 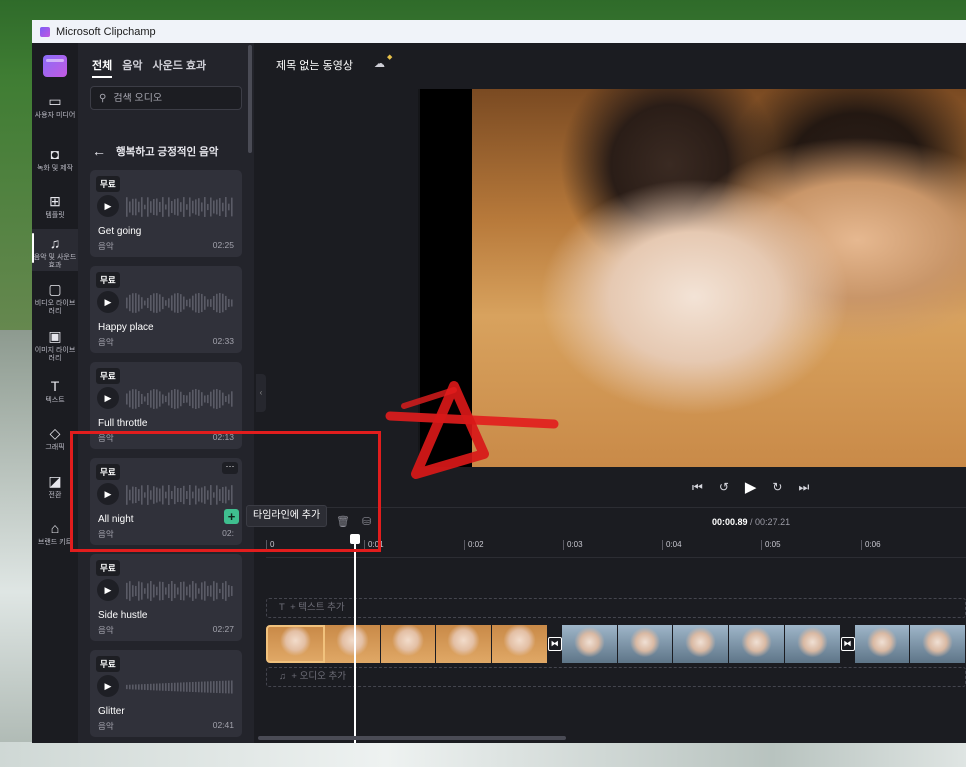 What do you see at coordinates (261, 393) in the screenshot?
I see `collapse-panel-button: ‹` at bounding box center [261, 393].